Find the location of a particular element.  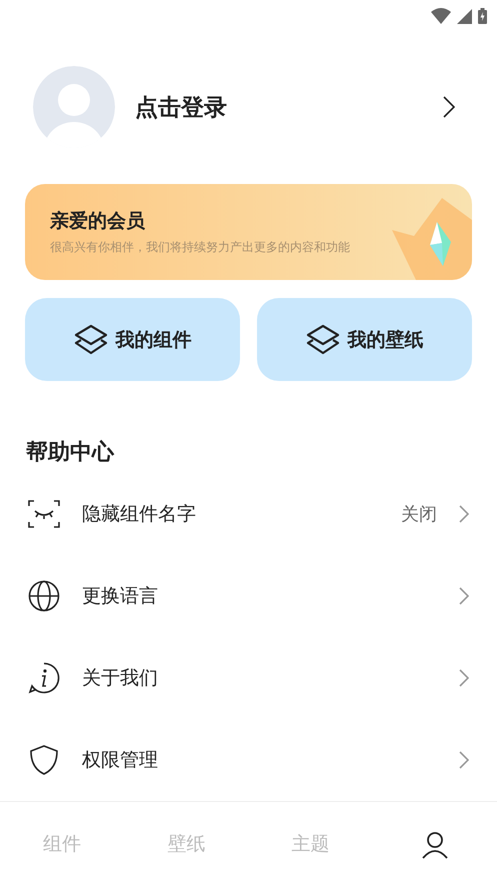

row-label: 权限管理 is located at coordinates (120, 760).